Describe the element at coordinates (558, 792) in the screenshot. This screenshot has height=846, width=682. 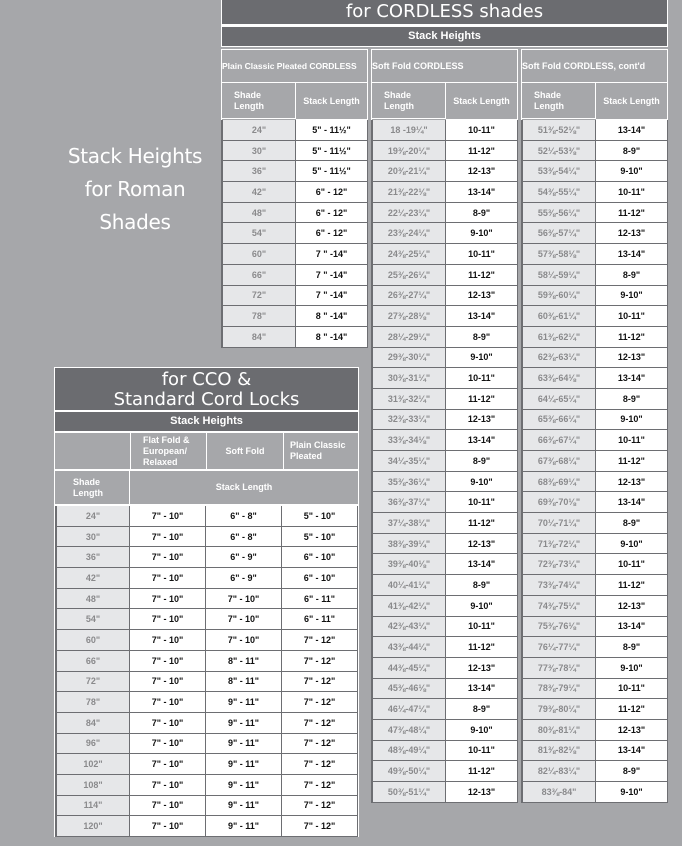
I see `shade-length-cell: 83⅜-84"` at that location.